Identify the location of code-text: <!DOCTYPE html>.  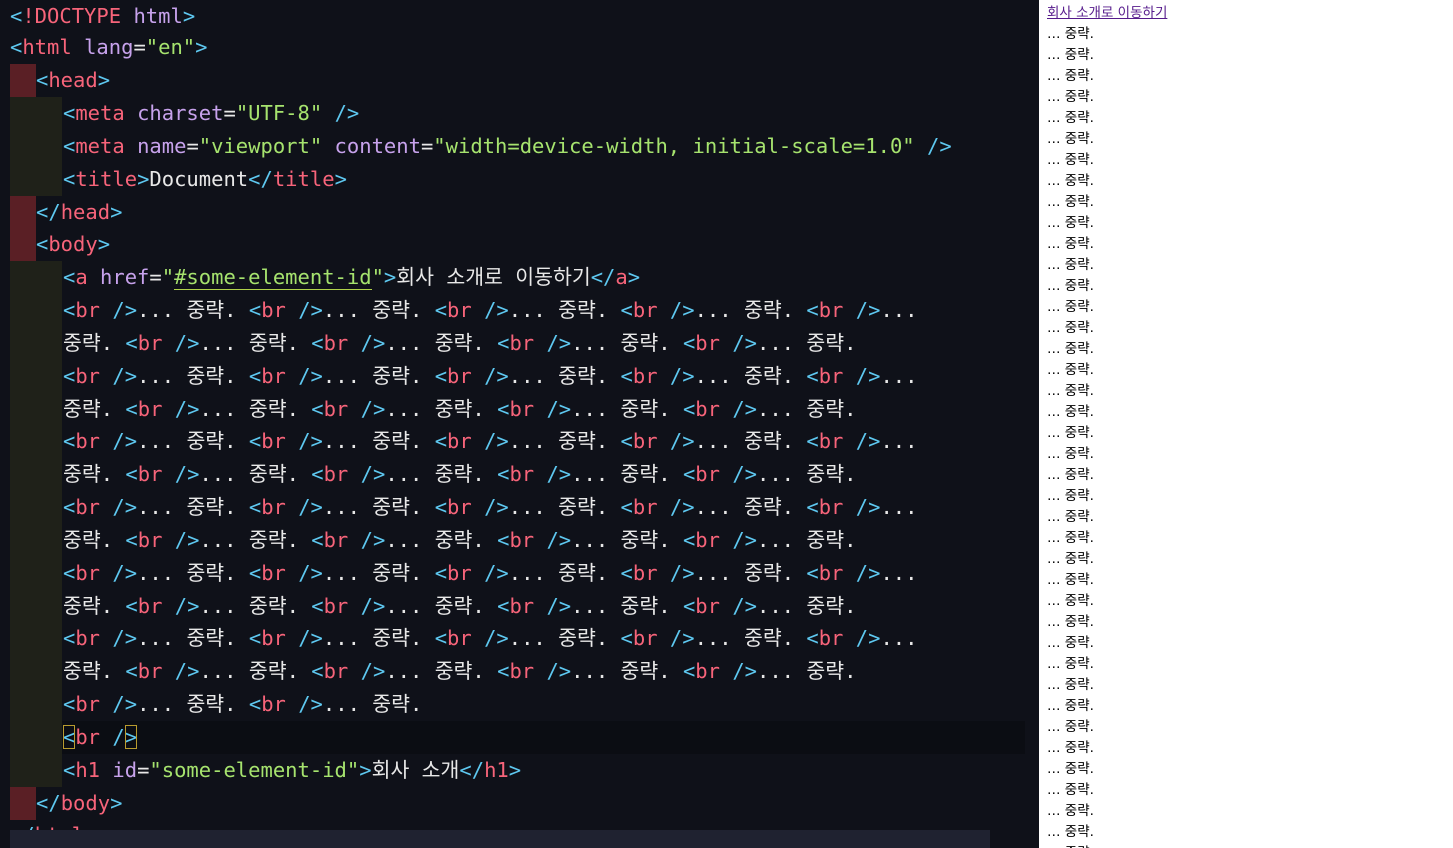
(103, 16).